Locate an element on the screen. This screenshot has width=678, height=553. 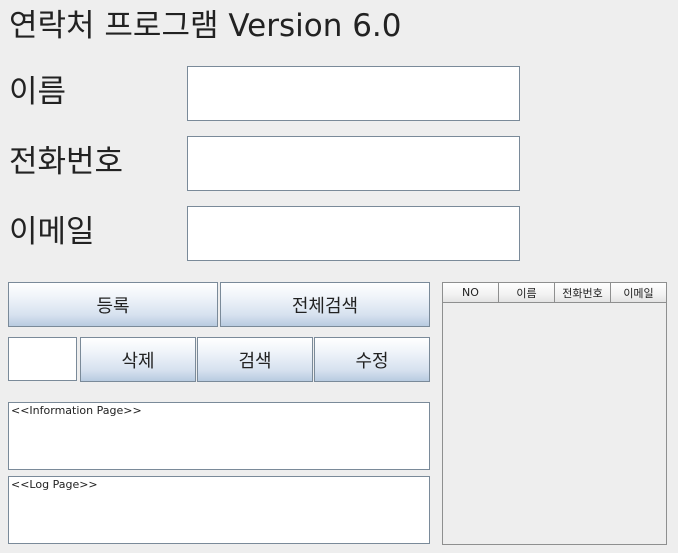
phone-input is located at coordinates (353, 163).